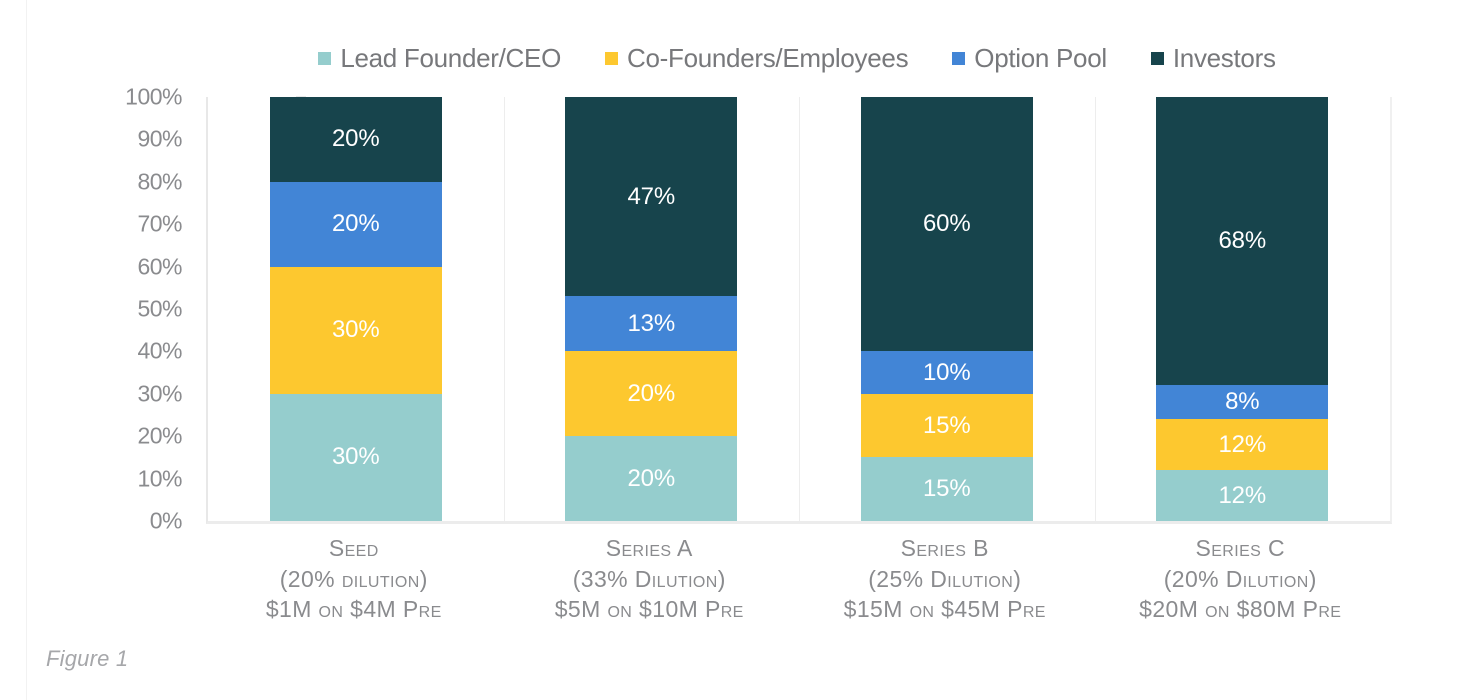  I want to click on chart-column: 60% 10% 15% 15%, so click(947, 309).